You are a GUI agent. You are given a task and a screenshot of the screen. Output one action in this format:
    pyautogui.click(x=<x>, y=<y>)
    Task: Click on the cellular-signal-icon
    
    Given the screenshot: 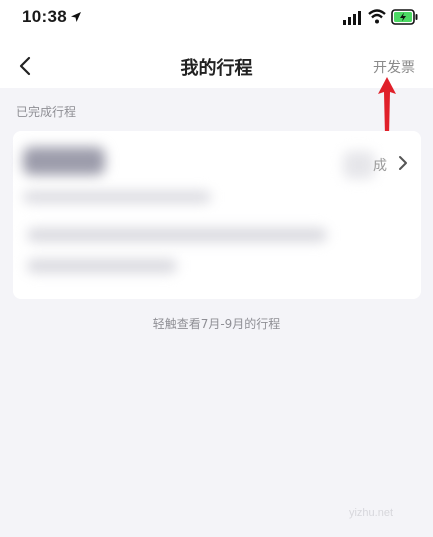 What is the action you would take?
    pyautogui.click(x=352, y=18)
    